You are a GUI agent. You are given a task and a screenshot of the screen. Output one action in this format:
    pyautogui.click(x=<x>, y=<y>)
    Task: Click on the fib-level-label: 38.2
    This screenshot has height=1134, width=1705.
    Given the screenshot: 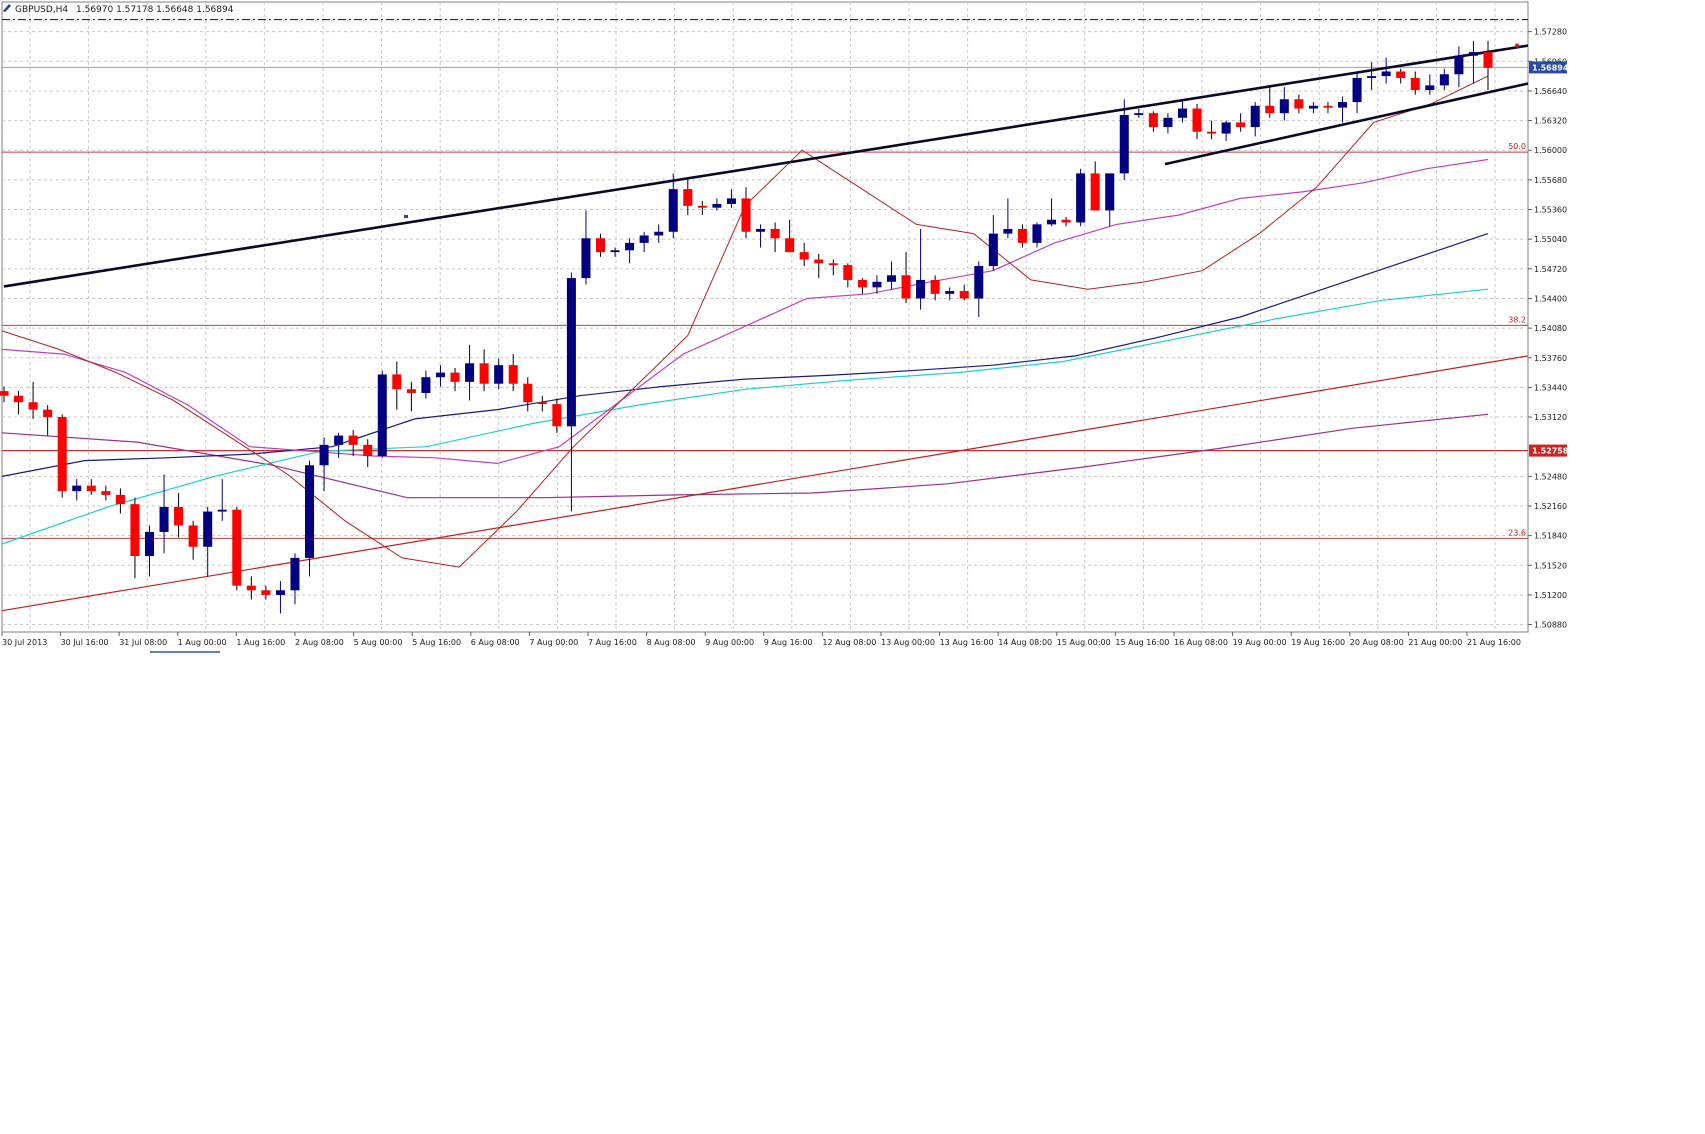 What is the action you would take?
    pyautogui.click(x=1517, y=319)
    